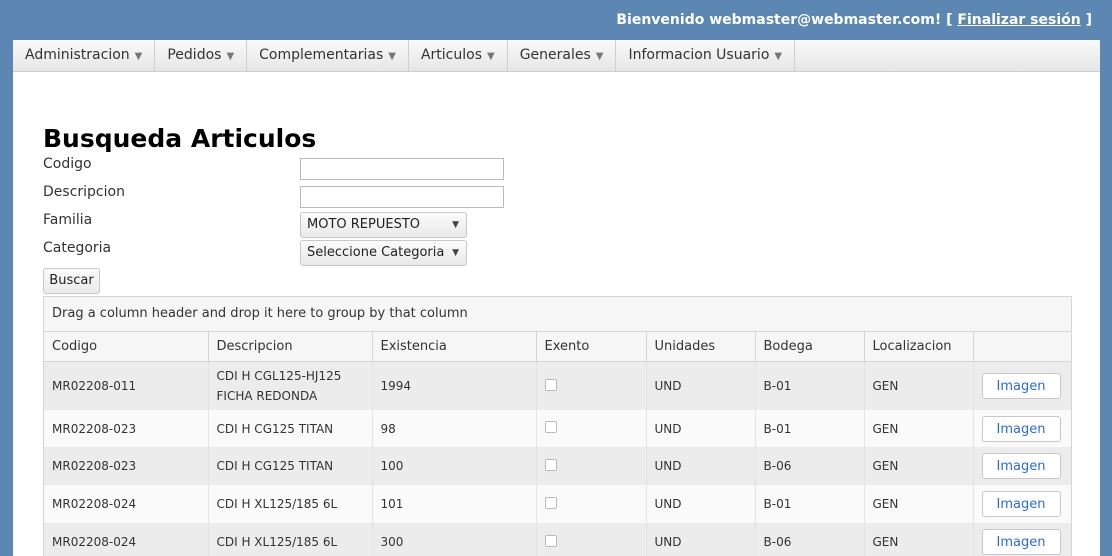 The image size is (1112, 556). Describe the element at coordinates (454, 539) in the screenshot. I see `cell-existencia: 300` at that location.